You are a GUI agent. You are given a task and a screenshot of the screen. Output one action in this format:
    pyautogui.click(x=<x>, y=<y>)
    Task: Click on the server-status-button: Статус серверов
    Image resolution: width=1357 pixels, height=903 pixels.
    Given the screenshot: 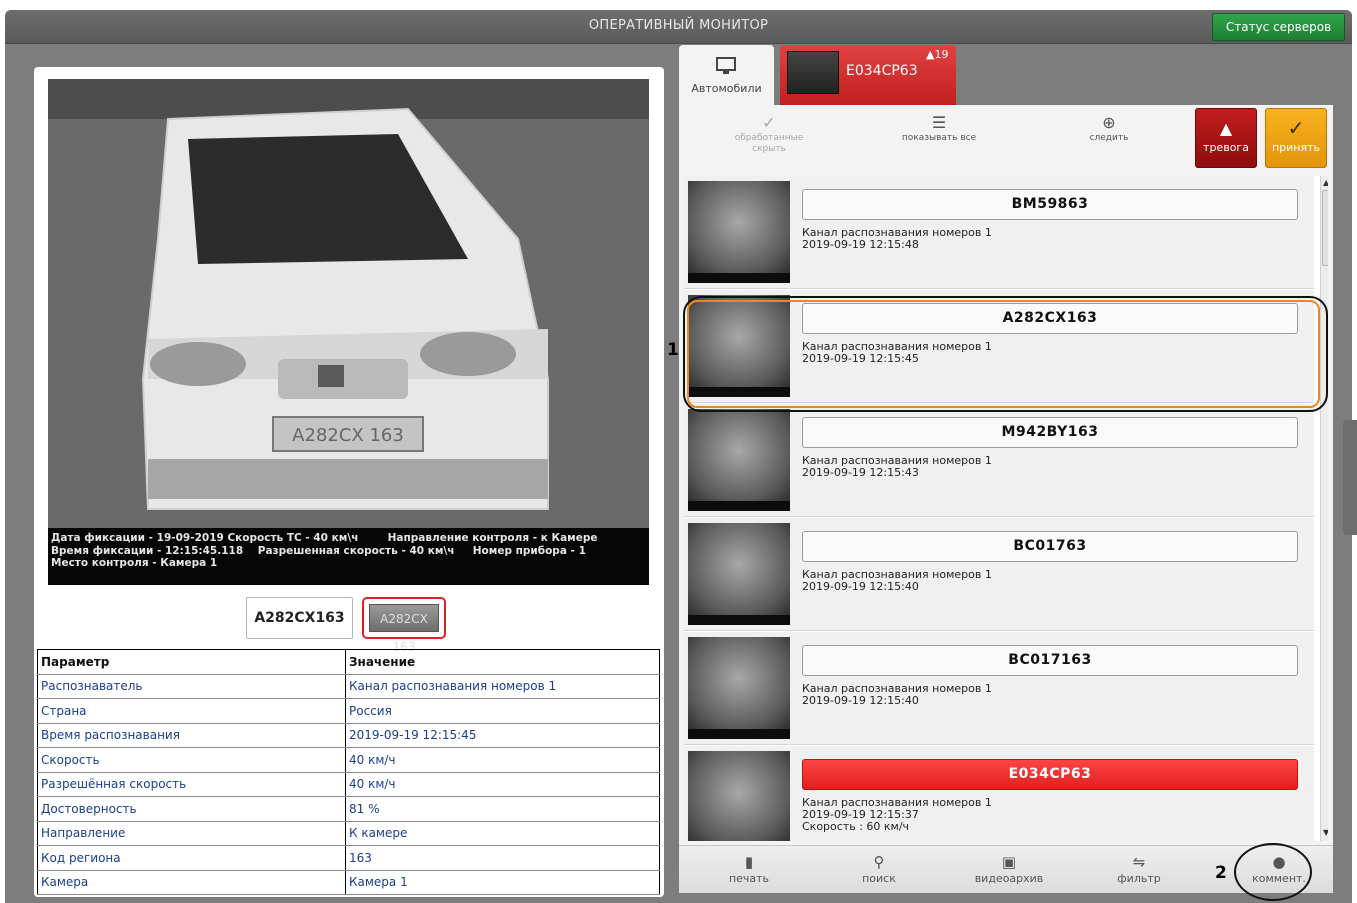 What is the action you would take?
    pyautogui.click(x=1278, y=27)
    